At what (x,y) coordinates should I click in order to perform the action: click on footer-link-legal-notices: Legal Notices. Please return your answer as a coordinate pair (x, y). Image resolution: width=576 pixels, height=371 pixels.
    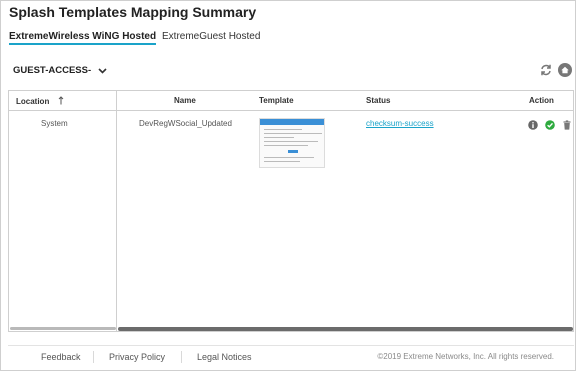
    Looking at the image, I should click on (224, 357).